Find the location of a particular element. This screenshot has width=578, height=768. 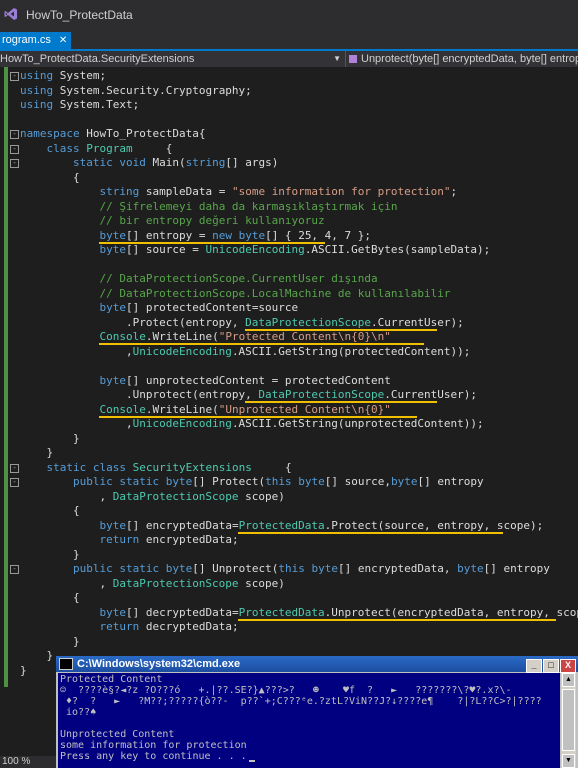

code-token: new is located at coordinates (222, 235).